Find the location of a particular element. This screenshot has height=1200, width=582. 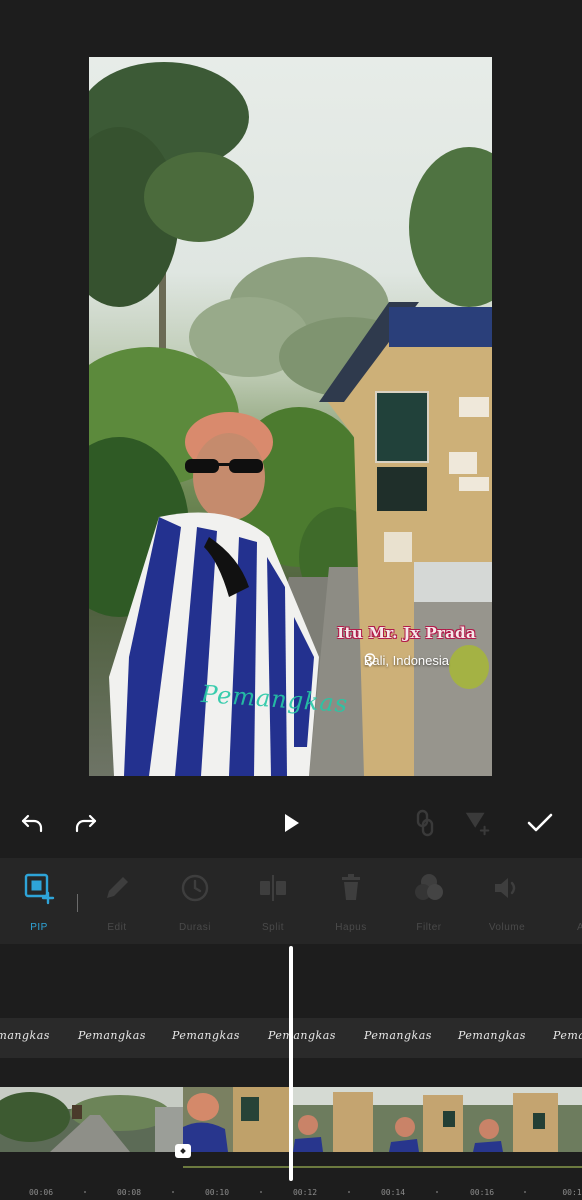

keyframe-marker is located at coordinates (183, 1151).